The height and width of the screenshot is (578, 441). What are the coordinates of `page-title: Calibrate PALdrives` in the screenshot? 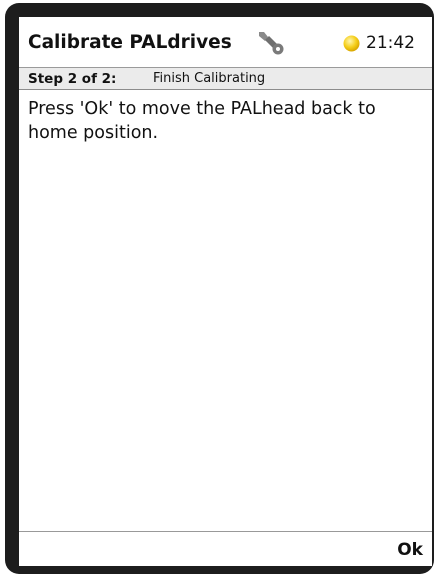 It's located at (130, 42).